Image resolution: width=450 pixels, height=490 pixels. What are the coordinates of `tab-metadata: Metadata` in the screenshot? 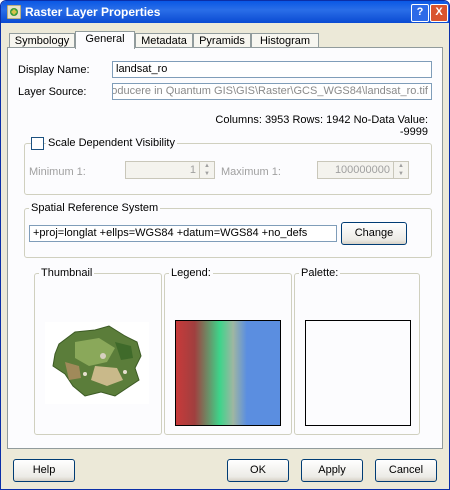 It's located at (164, 40).